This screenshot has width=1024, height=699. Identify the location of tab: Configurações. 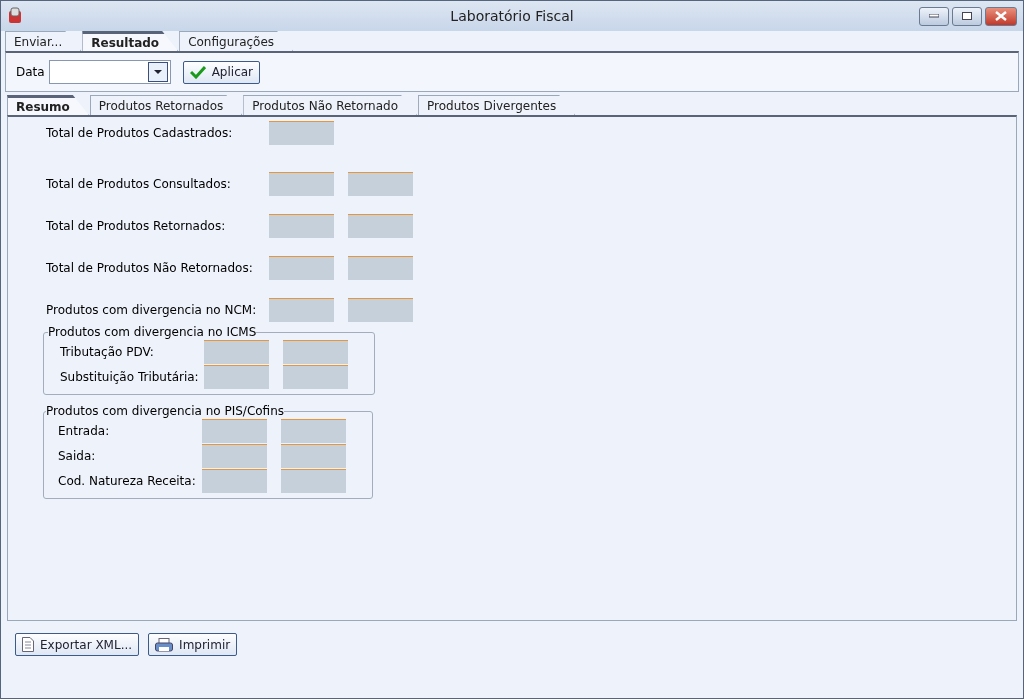
(236, 41).